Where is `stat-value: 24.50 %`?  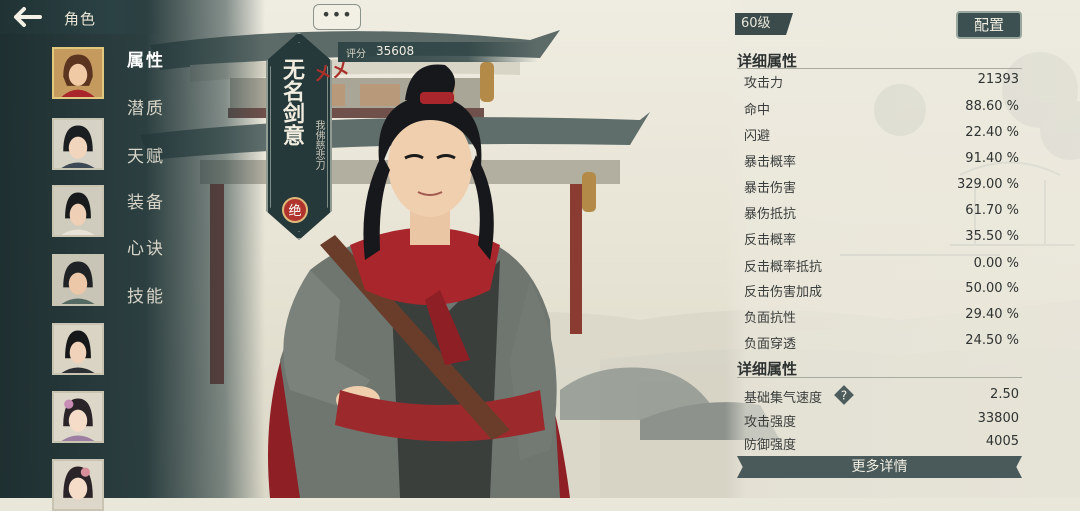 stat-value: 24.50 % is located at coordinates (992, 340).